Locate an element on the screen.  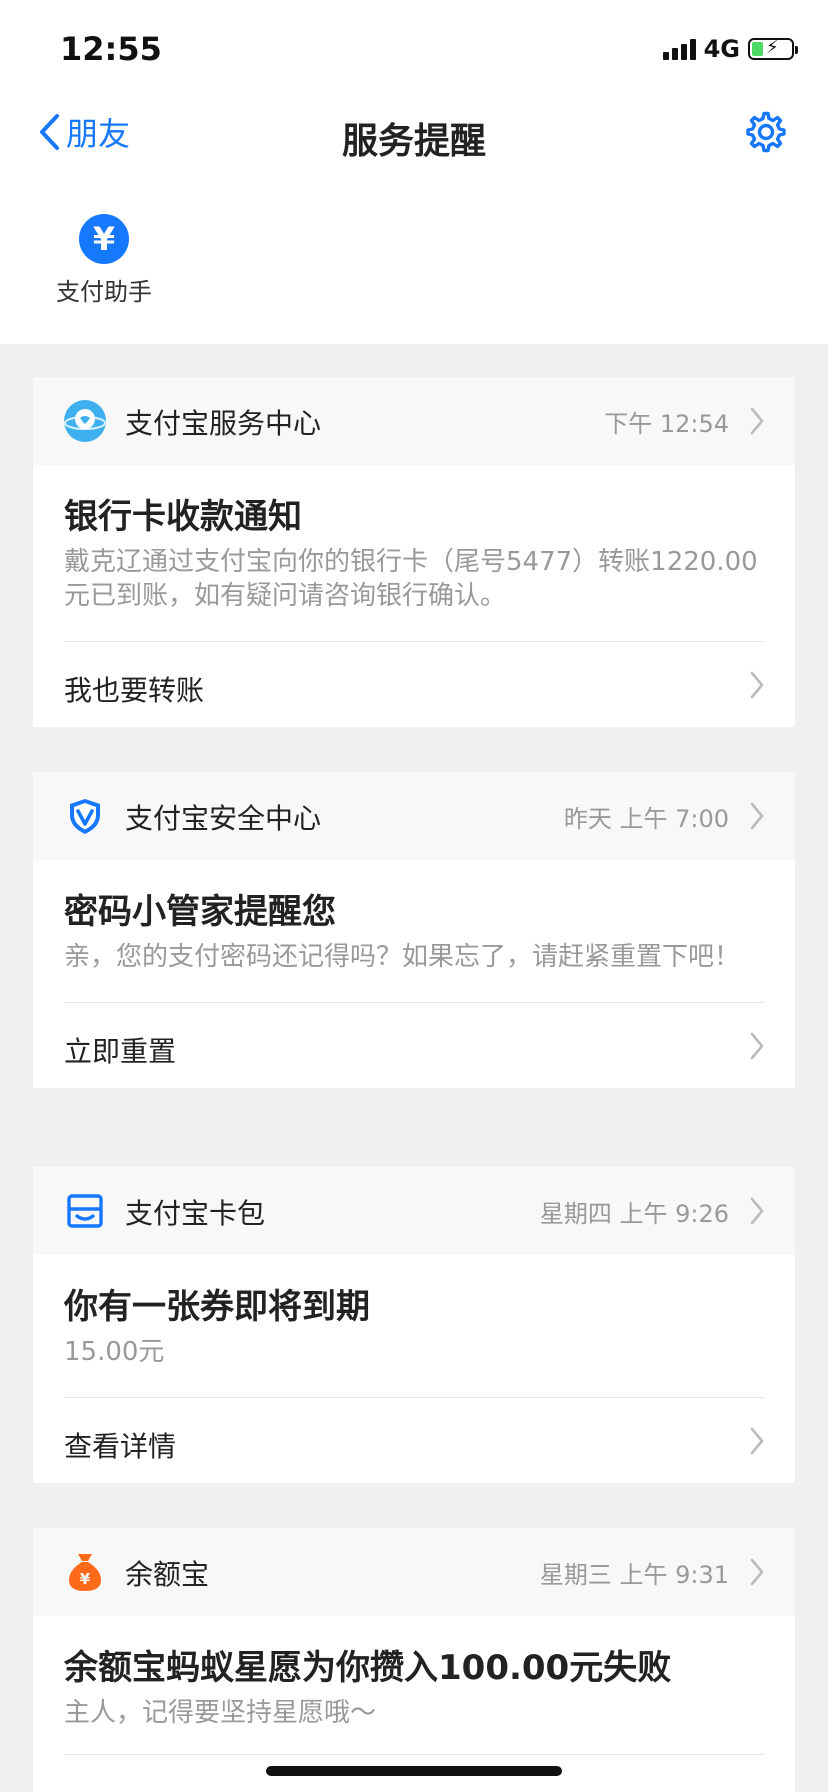
money-bag-icon: ¥ is located at coordinates (85, 1572).